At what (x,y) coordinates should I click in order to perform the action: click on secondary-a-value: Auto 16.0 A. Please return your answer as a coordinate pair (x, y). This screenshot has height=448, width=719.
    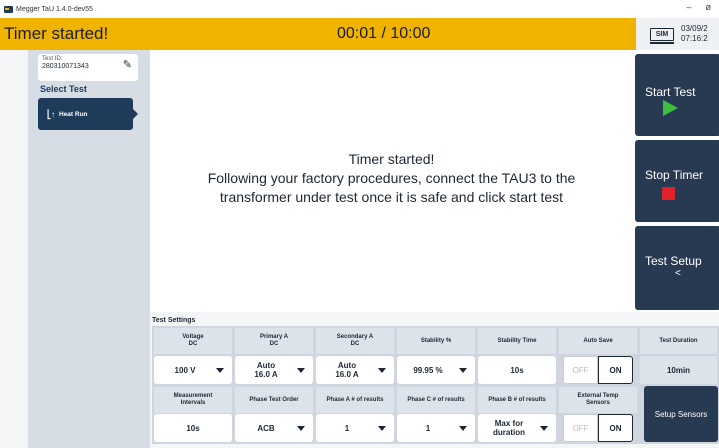
    Looking at the image, I should click on (347, 370).